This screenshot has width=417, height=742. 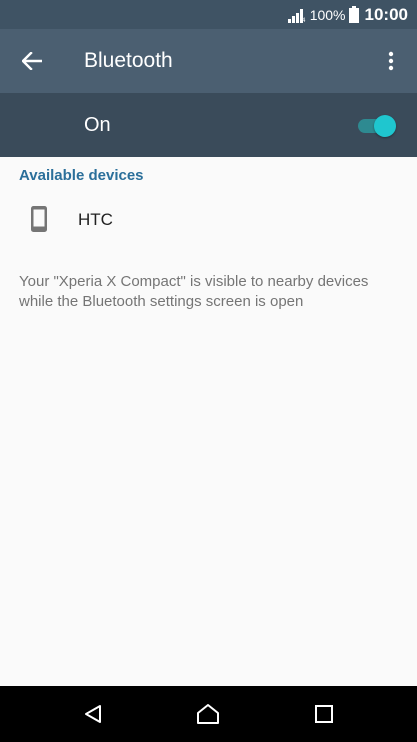 I want to click on navigation-bar, so click(x=208, y=714).